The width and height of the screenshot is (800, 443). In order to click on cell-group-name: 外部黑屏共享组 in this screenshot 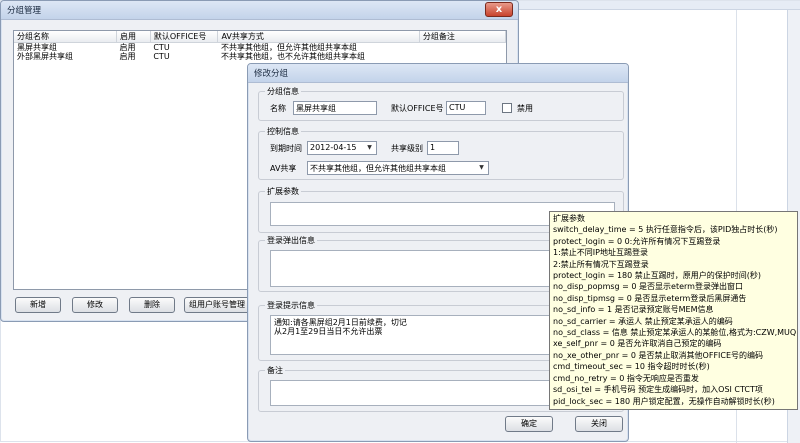, I will do `click(45, 56)`.